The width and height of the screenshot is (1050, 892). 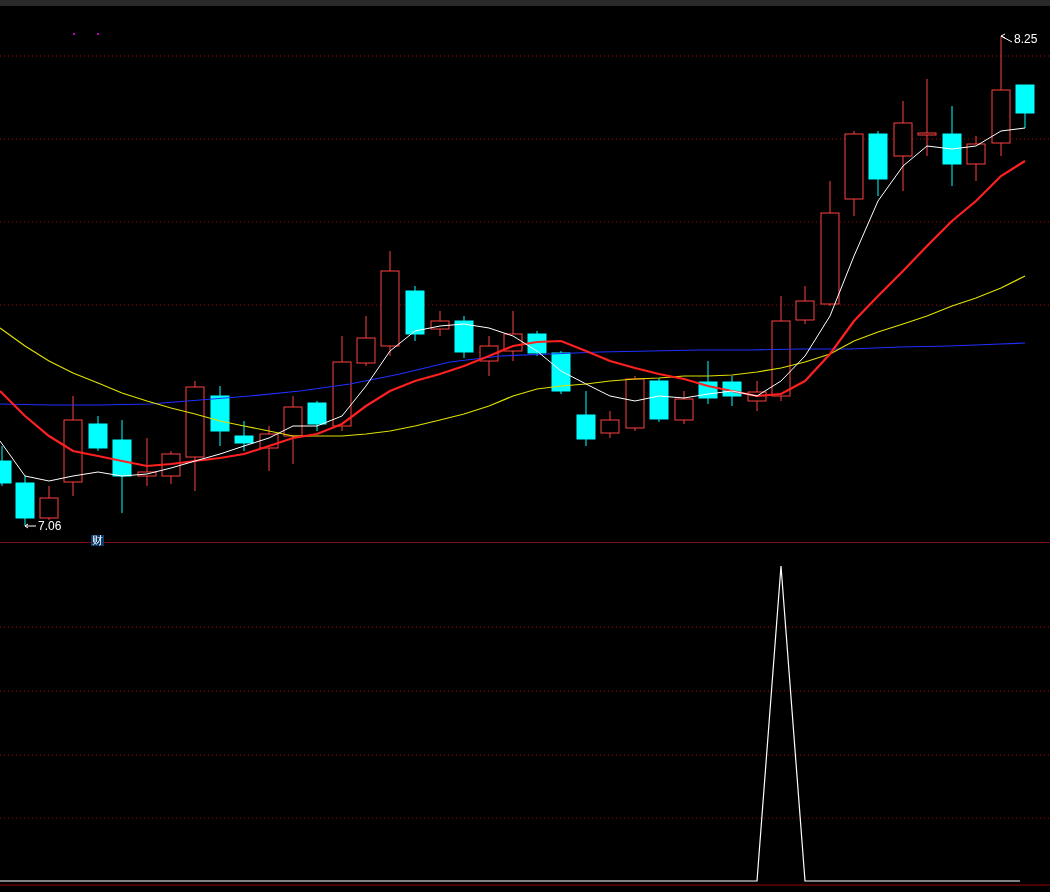 What do you see at coordinates (97, 540) in the screenshot?
I see `event-marker: 财` at bounding box center [97, 540].